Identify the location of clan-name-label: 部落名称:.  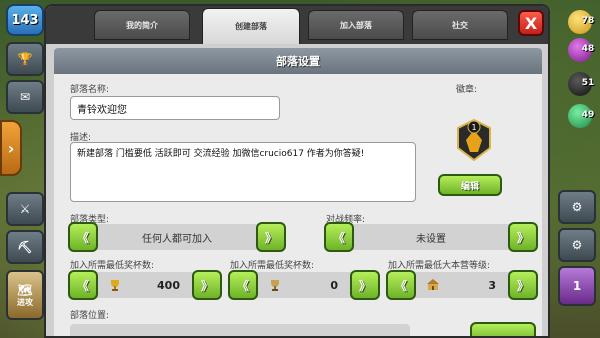
(90, 90).